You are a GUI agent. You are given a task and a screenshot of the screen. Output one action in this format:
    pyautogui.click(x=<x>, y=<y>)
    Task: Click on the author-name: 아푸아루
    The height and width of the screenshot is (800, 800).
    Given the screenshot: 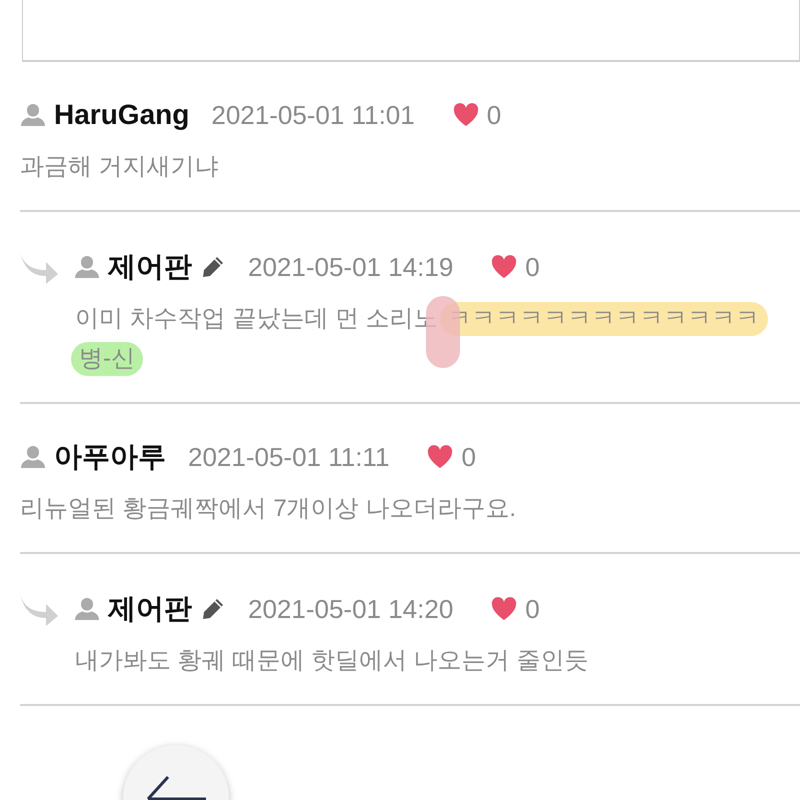 What is the action you would take?
    pyautogui.click(x=110, y=457)
    